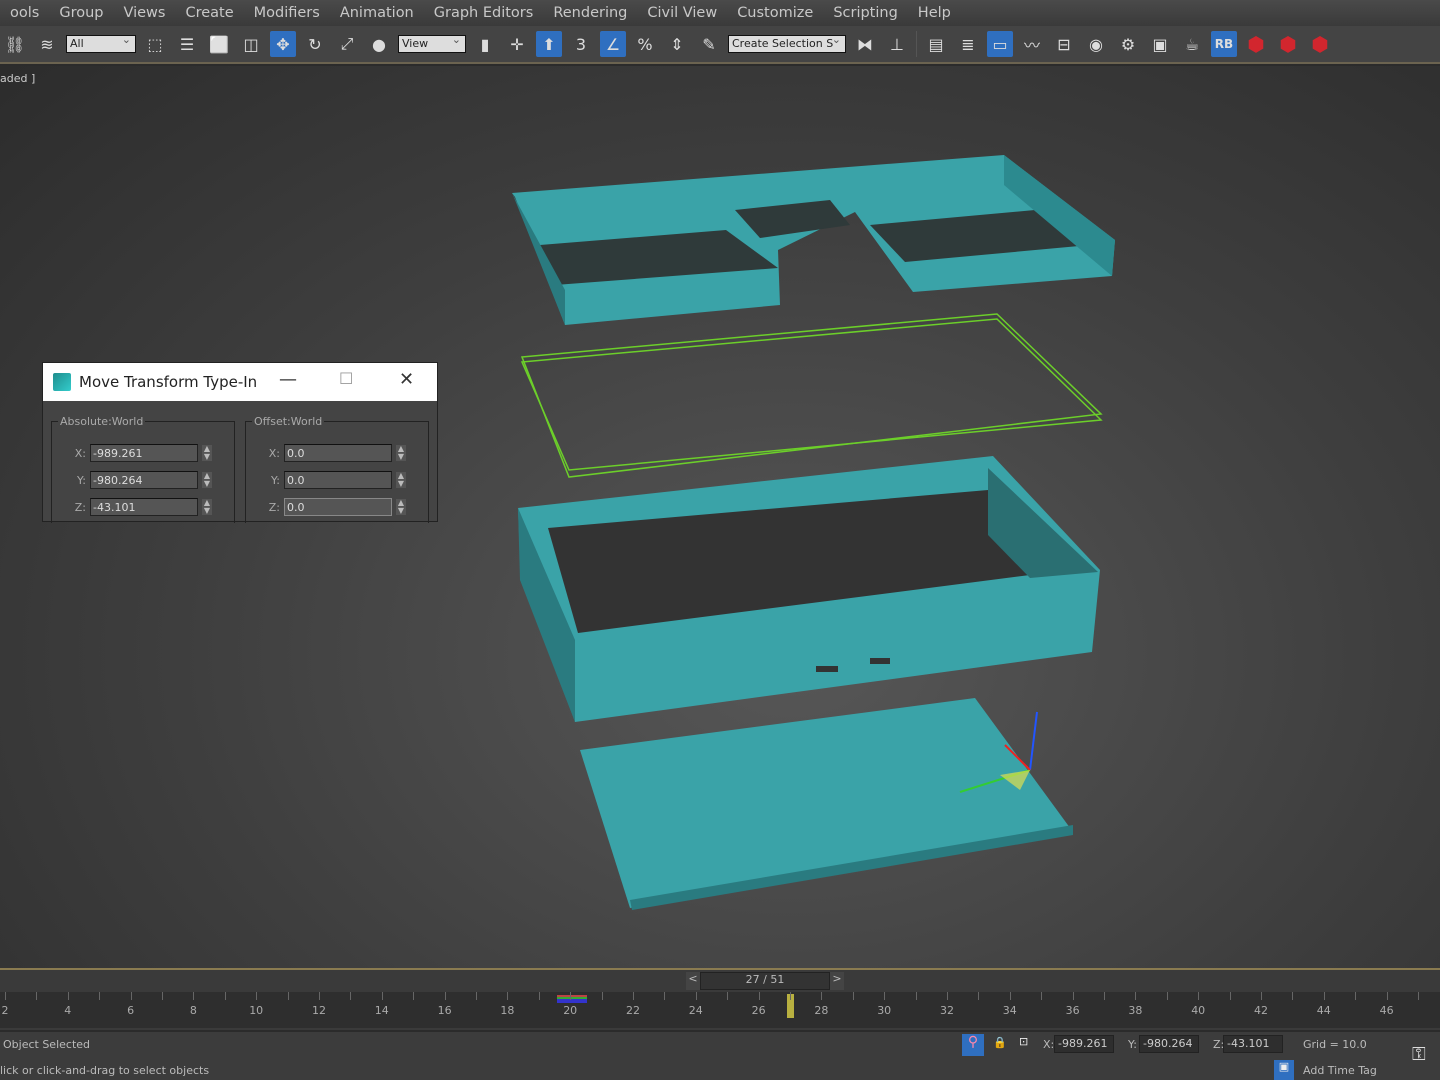  I want to click on redshift-render-icon: ⬢, so click(1288, 44).